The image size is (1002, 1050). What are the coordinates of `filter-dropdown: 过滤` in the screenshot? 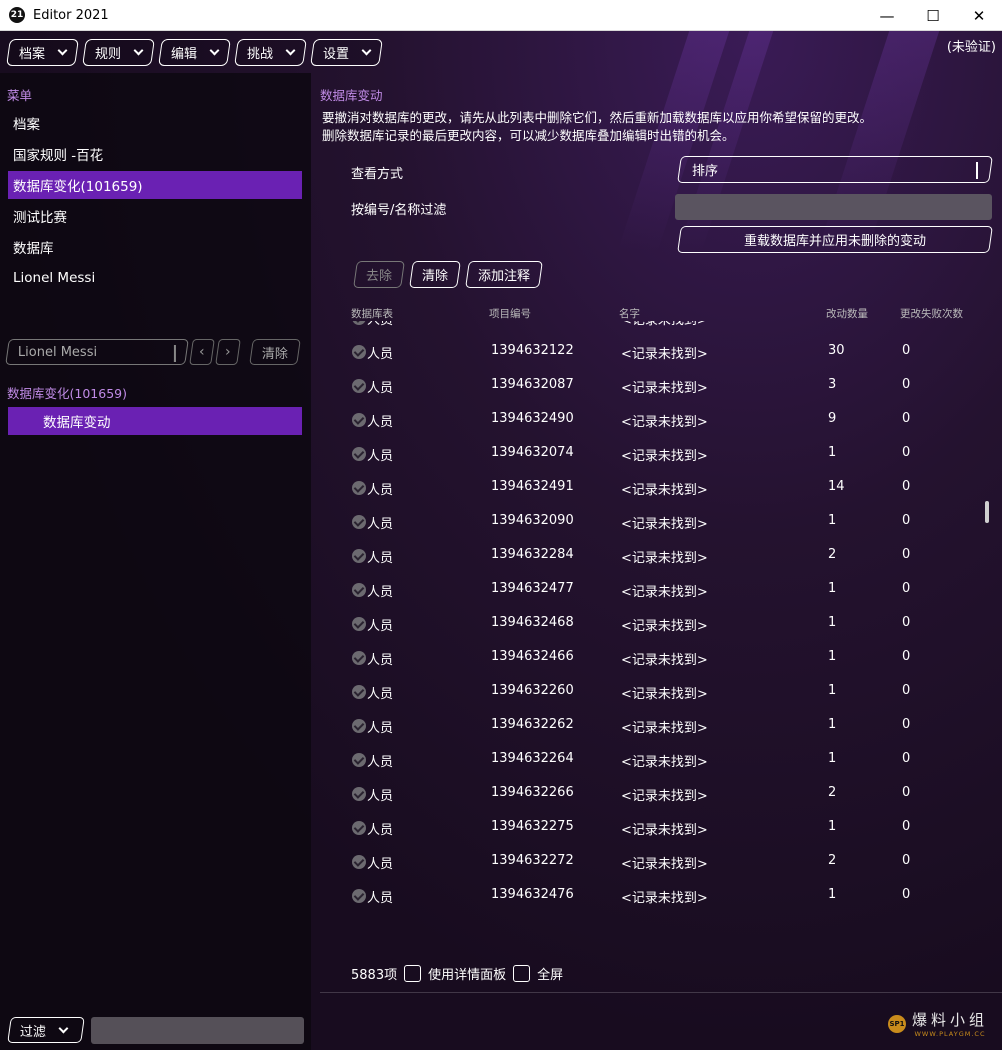 It's located at (46, 1030).